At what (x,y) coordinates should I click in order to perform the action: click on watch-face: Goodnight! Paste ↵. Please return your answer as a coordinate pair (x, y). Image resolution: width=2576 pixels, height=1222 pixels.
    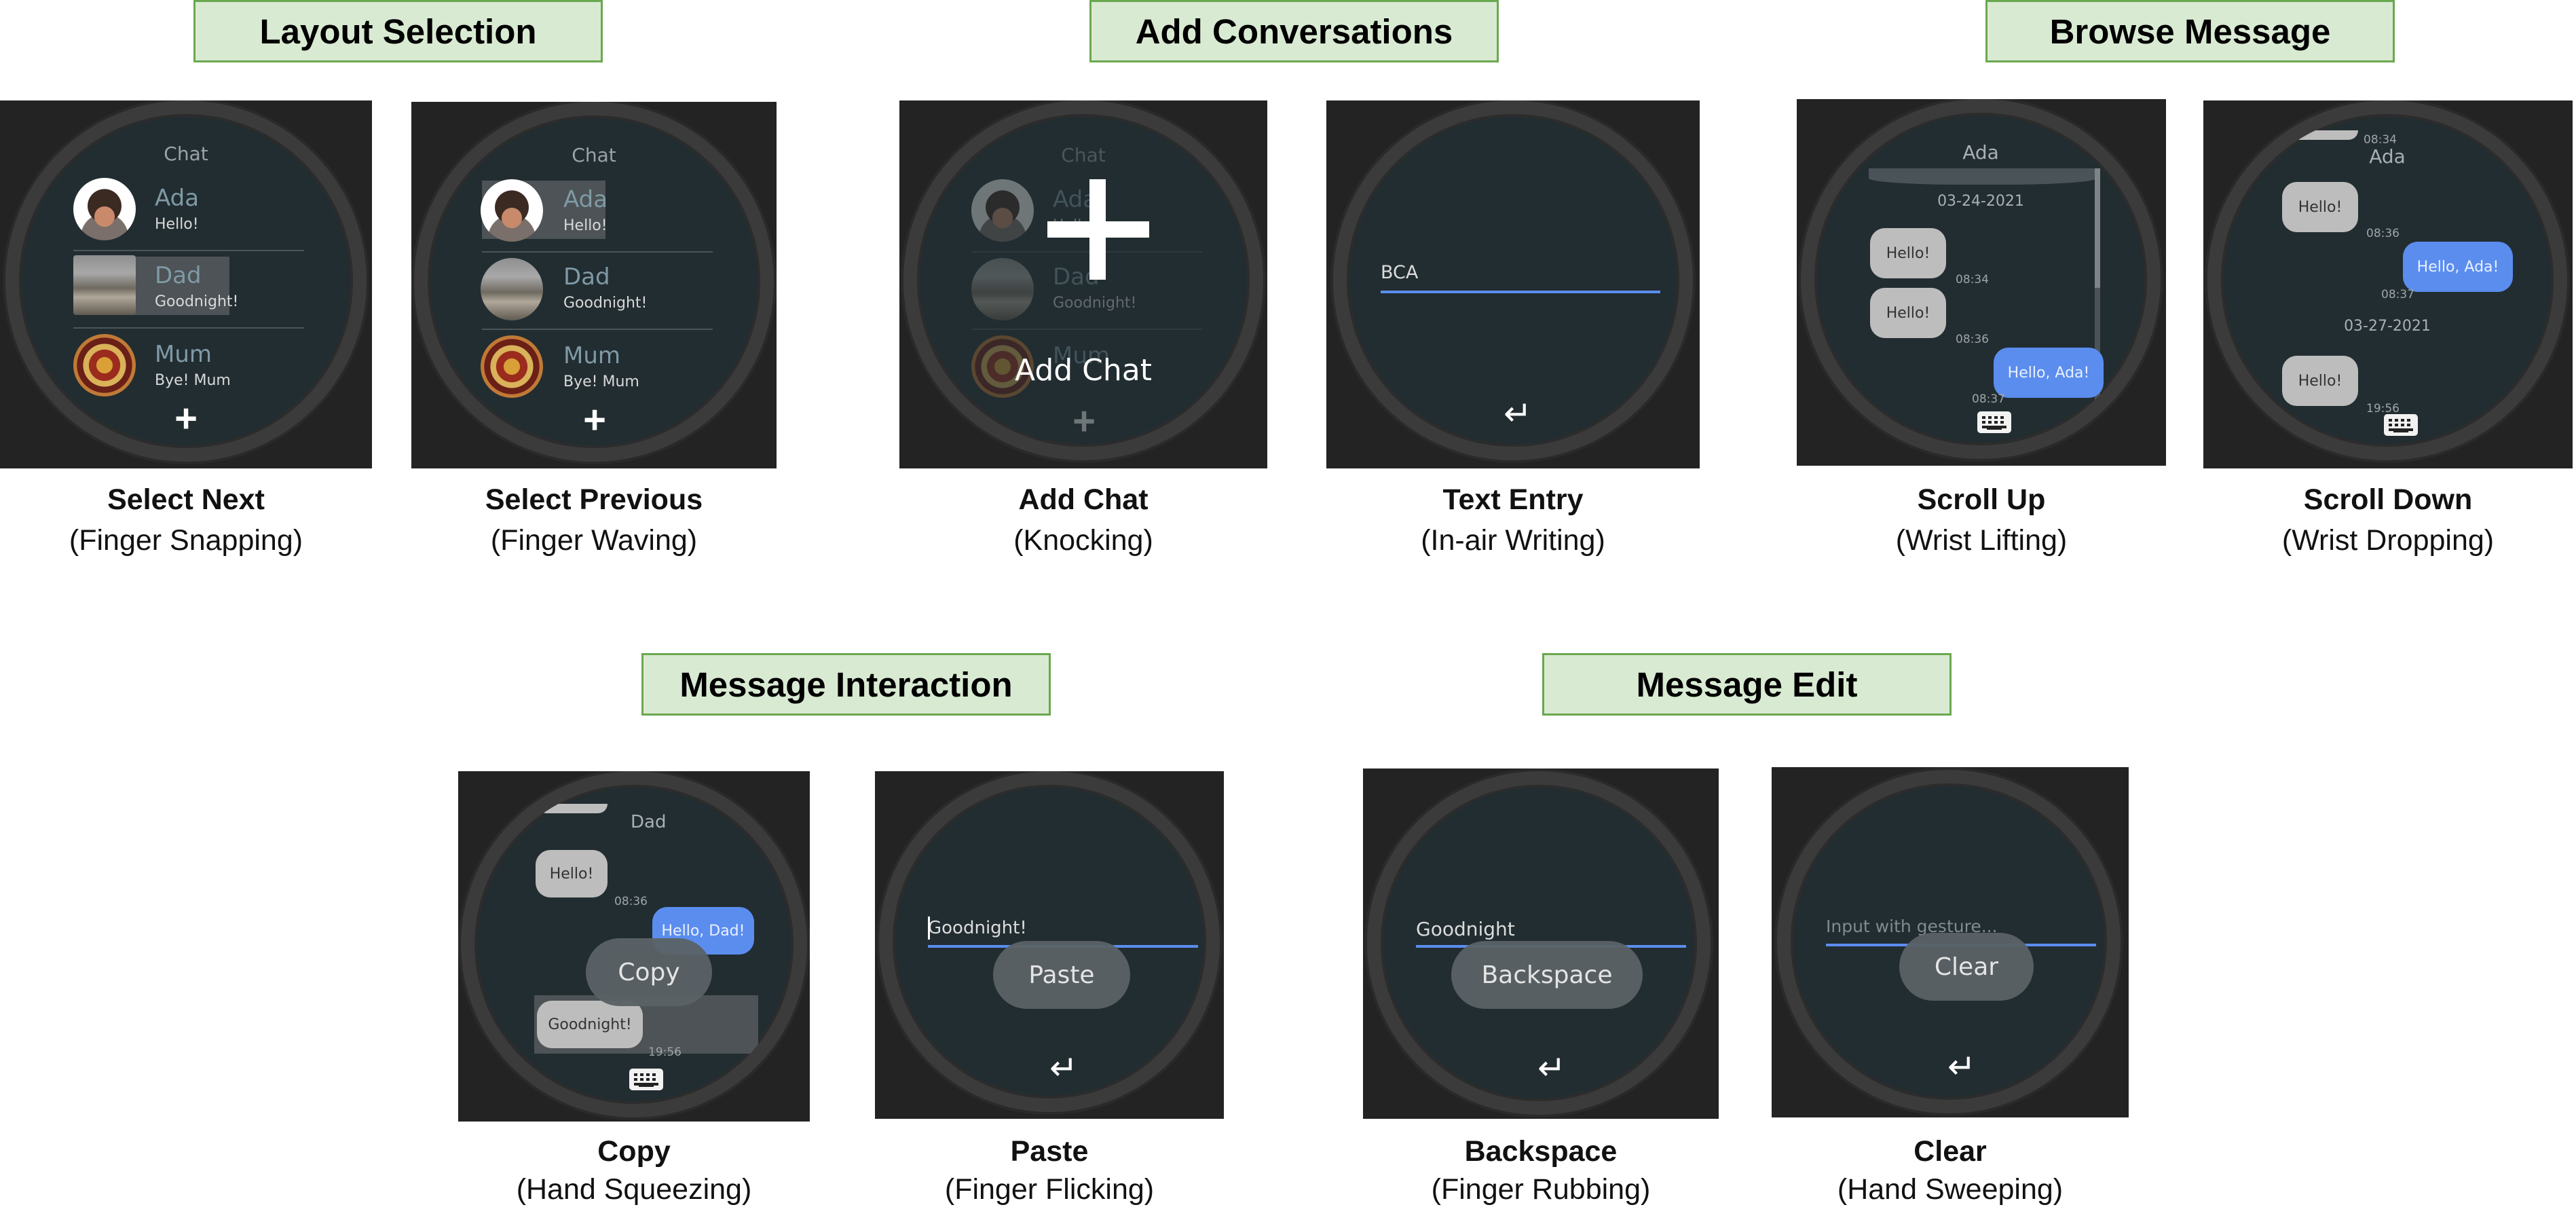
    Looking at the image, I should click on (1049, 941).